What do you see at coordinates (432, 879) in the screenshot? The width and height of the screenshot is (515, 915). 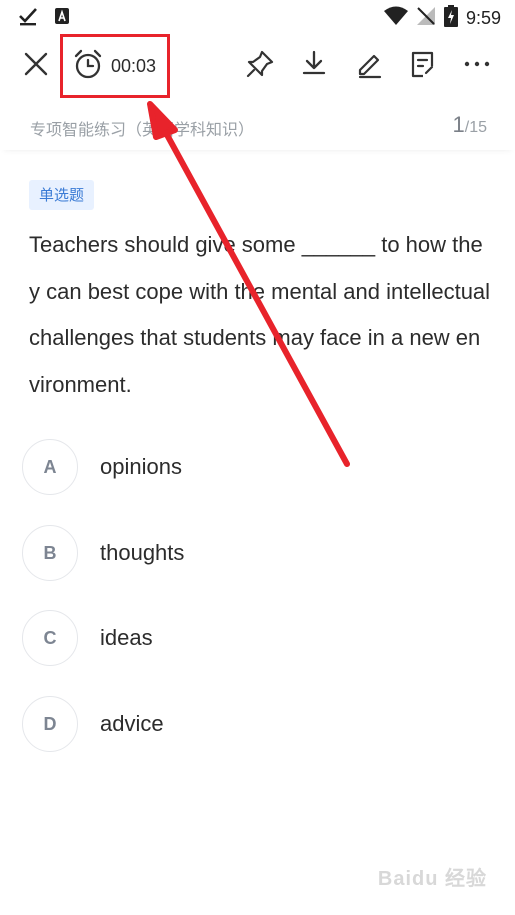 I see `baidu-watermark: Baidu 经验` at bounding box center [432, 879].